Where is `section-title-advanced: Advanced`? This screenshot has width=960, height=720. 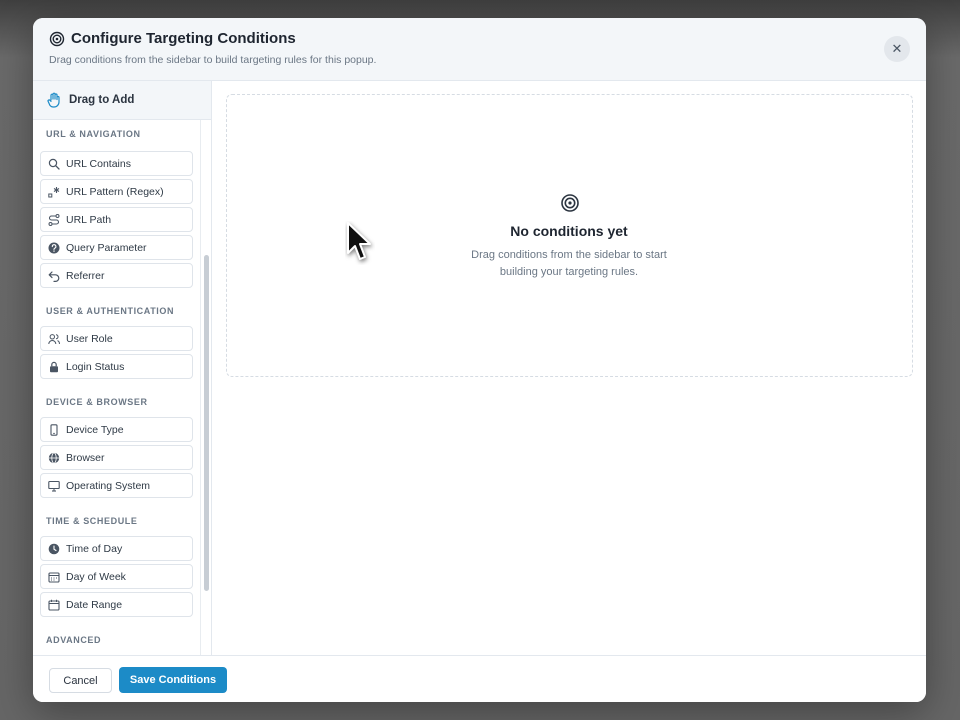 section-title-advanced: Advanced is located at coordinates (74, 640).